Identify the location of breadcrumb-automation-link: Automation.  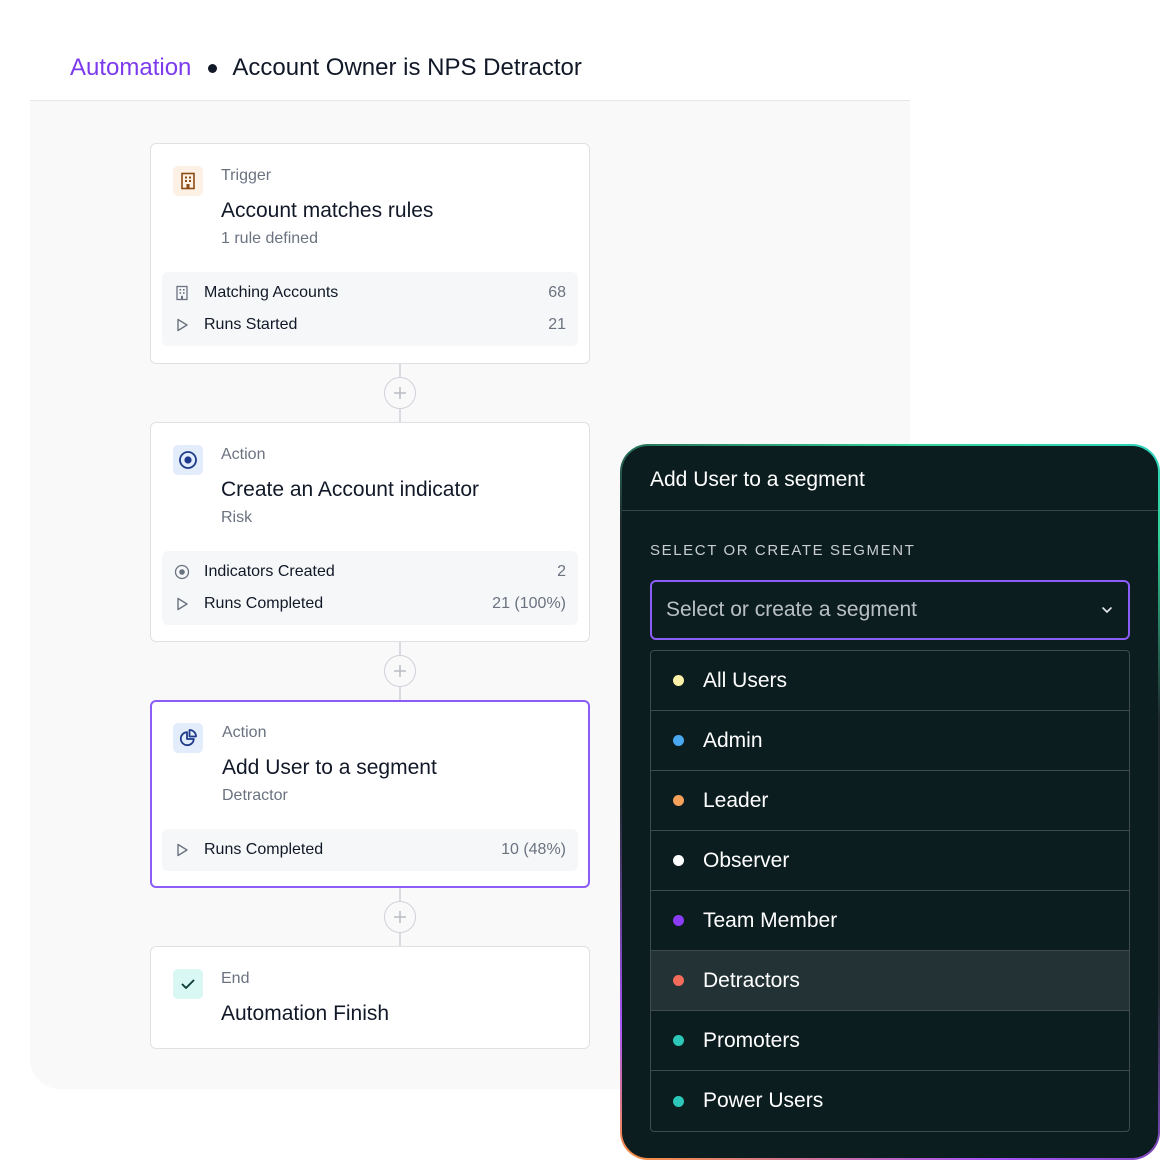
(130, 68).